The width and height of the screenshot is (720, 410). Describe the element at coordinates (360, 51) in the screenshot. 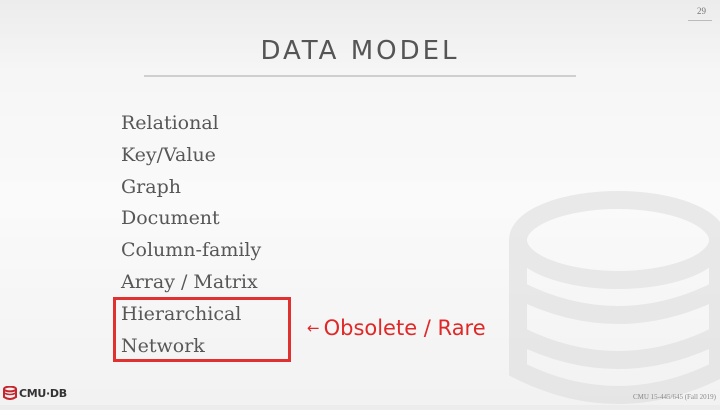

I see `slide-title: DATA MODEL` at that location.